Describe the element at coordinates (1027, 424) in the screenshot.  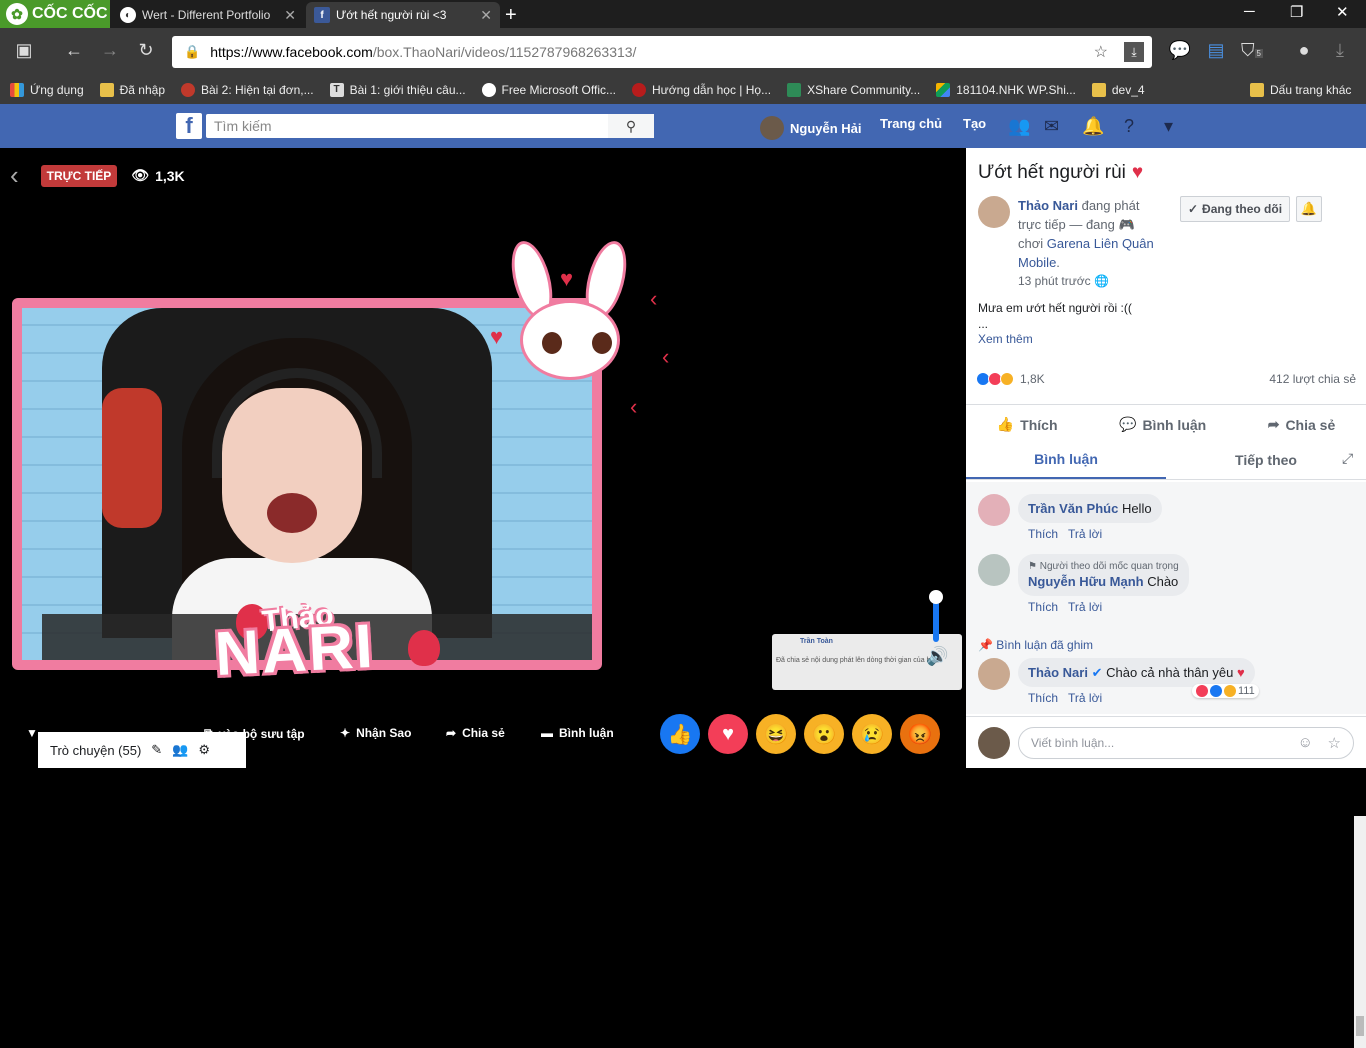
I see `like-button: 👍 Thích` at that location.